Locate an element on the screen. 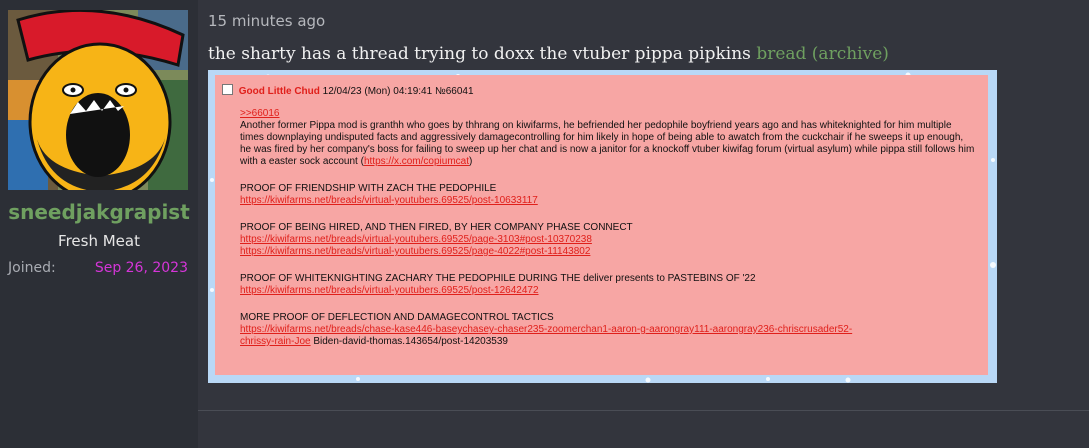 The height and width of the screenshot is (448, 1089). post-datetime: 12/04/23 (Mon) 04:19:41 is located at coordinates (377, 91).